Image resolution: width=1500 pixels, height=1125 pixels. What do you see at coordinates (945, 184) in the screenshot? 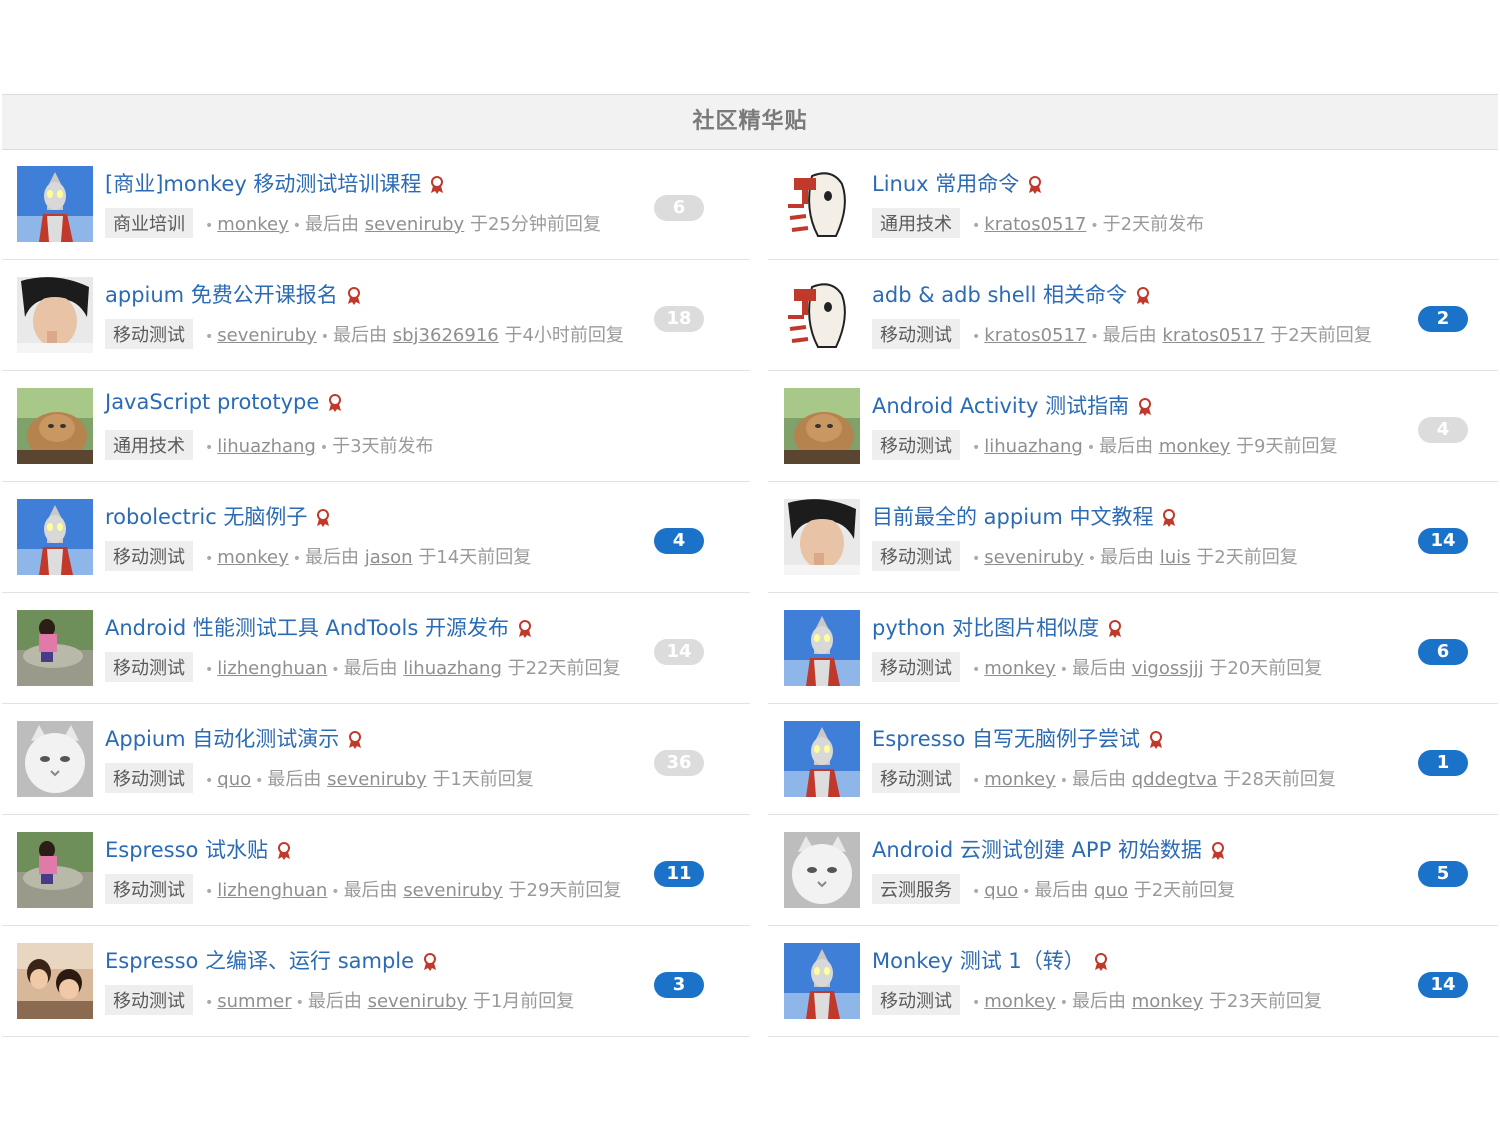
I see `topic-title-link: Linux 常用命令` at bounding box center [945, 184].